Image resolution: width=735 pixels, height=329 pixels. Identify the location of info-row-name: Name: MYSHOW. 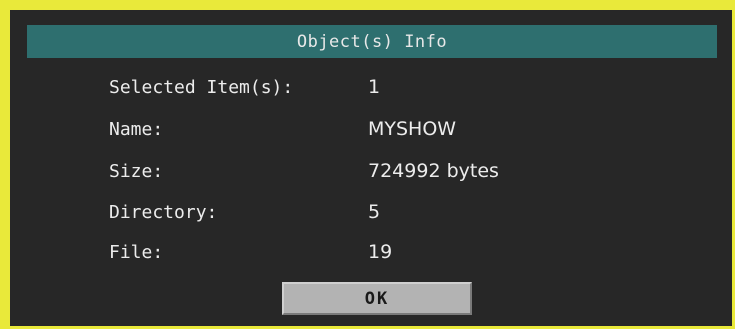
(371, 129).